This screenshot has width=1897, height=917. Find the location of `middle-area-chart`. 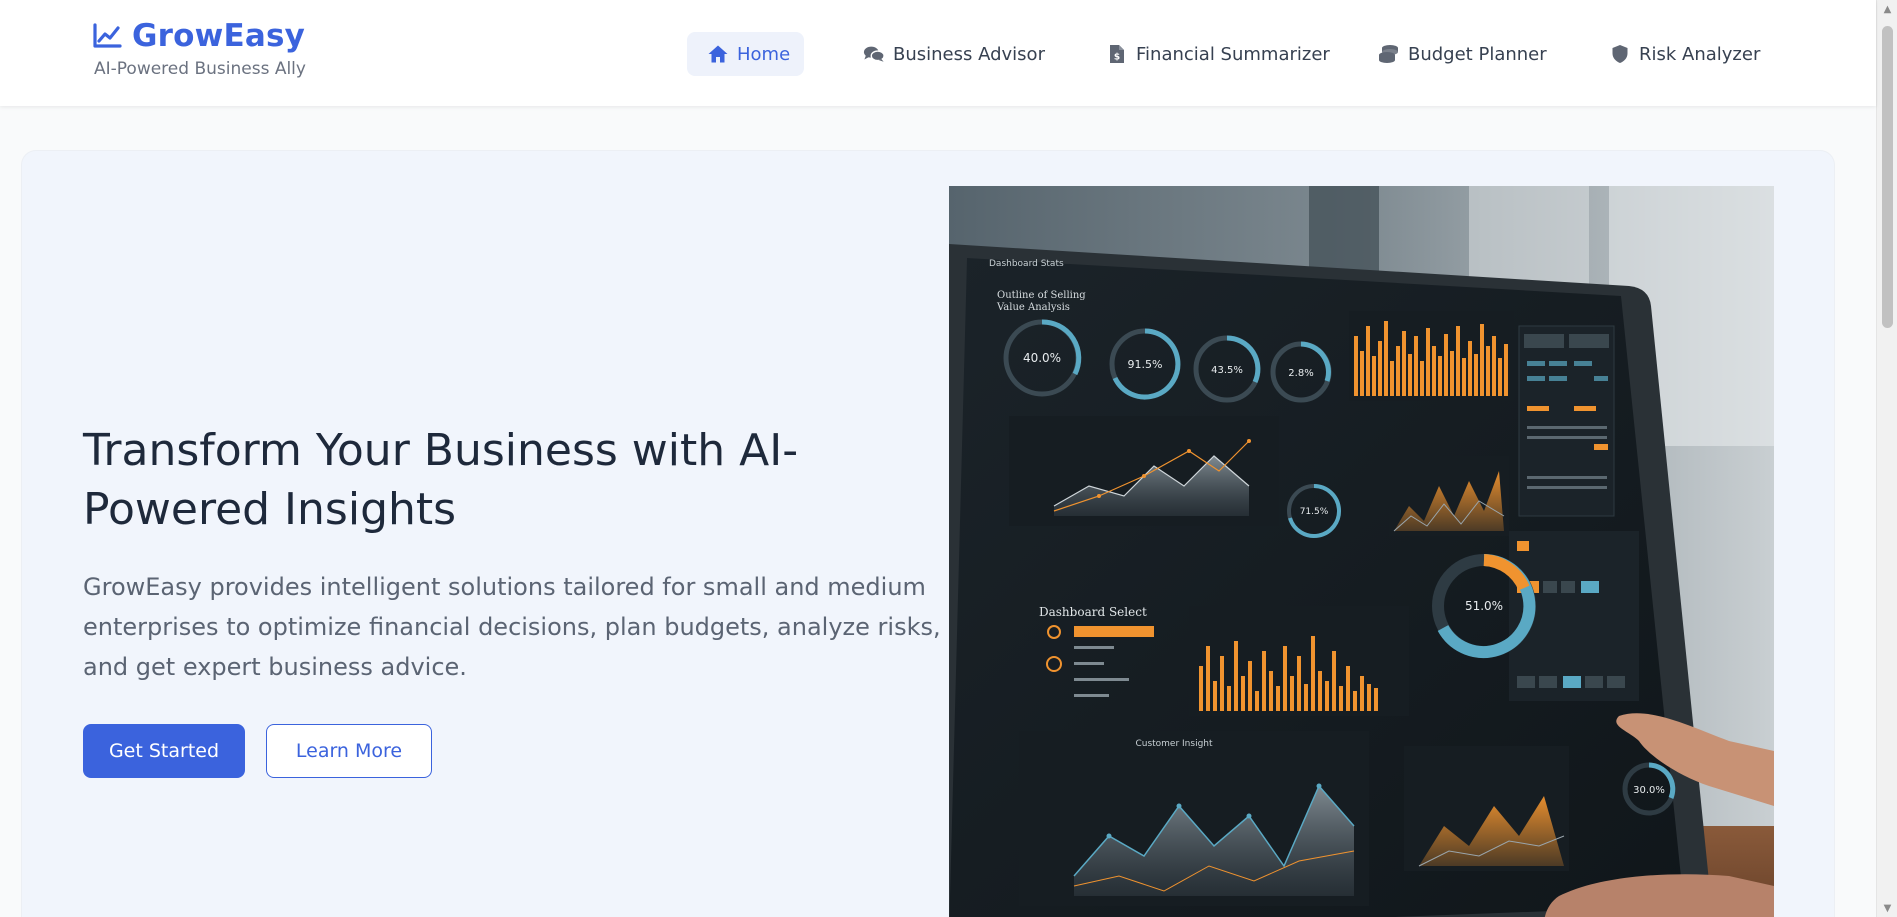

middle-area-chart is located at coordinates (1144, 471).